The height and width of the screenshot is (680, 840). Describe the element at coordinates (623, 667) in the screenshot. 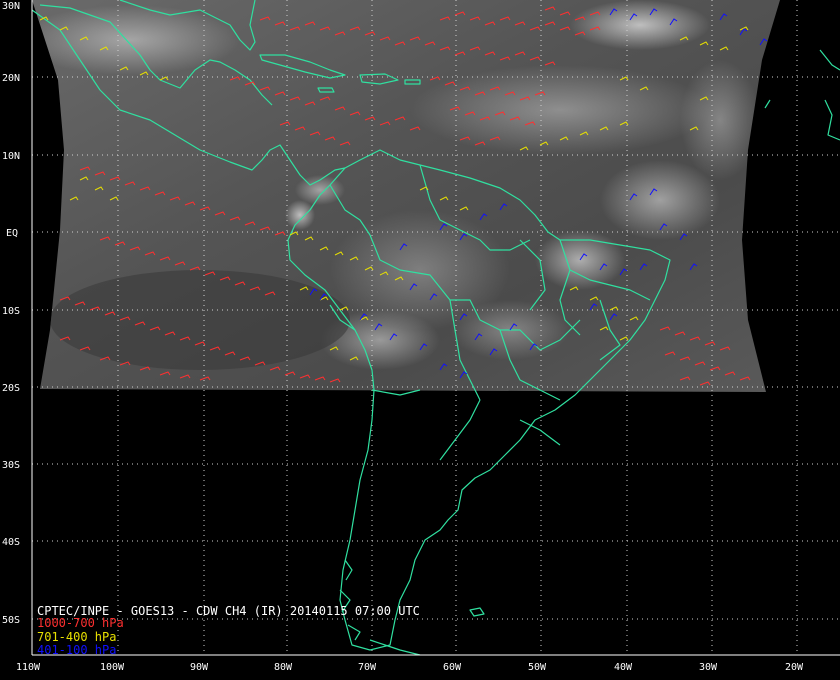

I see `lon-label: 40W` at that location.